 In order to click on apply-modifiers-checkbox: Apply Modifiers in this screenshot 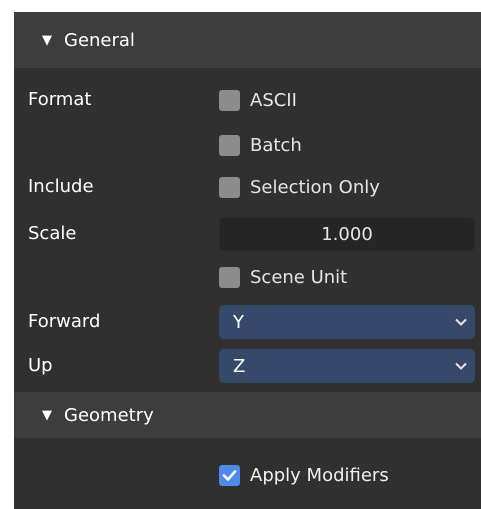, I will do `click(304, 475)`.